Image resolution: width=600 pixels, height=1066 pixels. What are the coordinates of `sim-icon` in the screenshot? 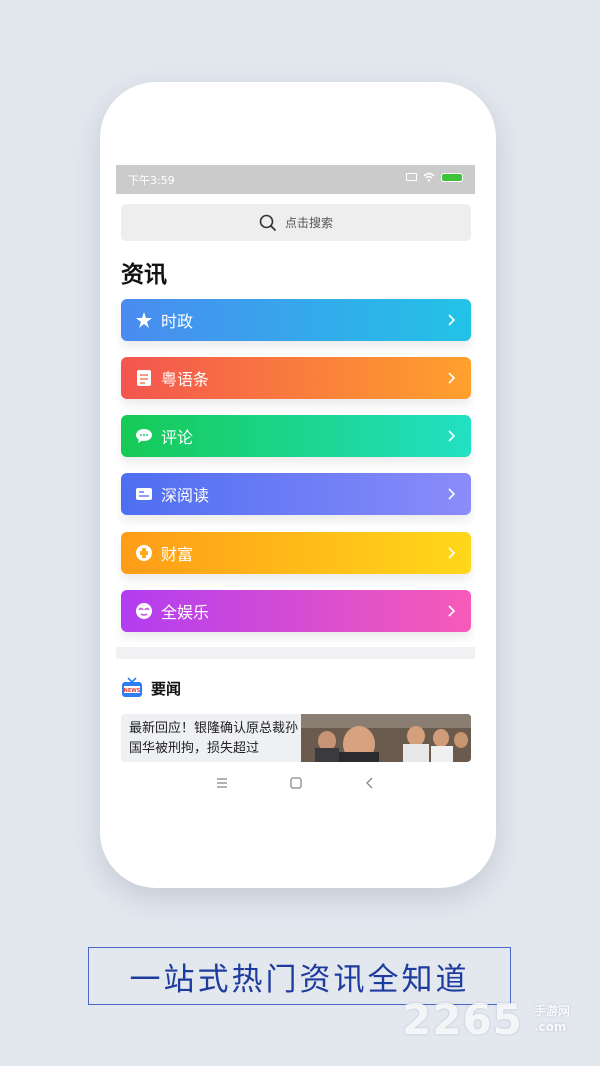 It's located at (411, 177).